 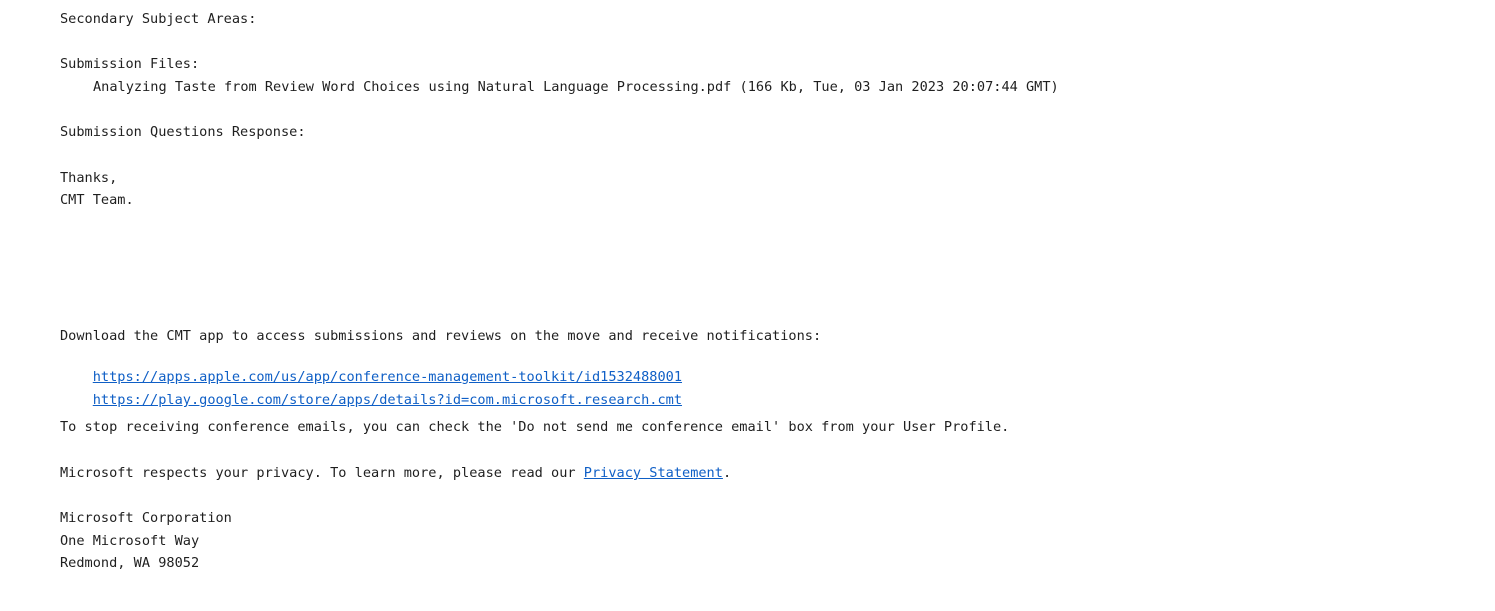 I want to click on company-city: Redmond, WA 98052, so click(x=130, y=563).